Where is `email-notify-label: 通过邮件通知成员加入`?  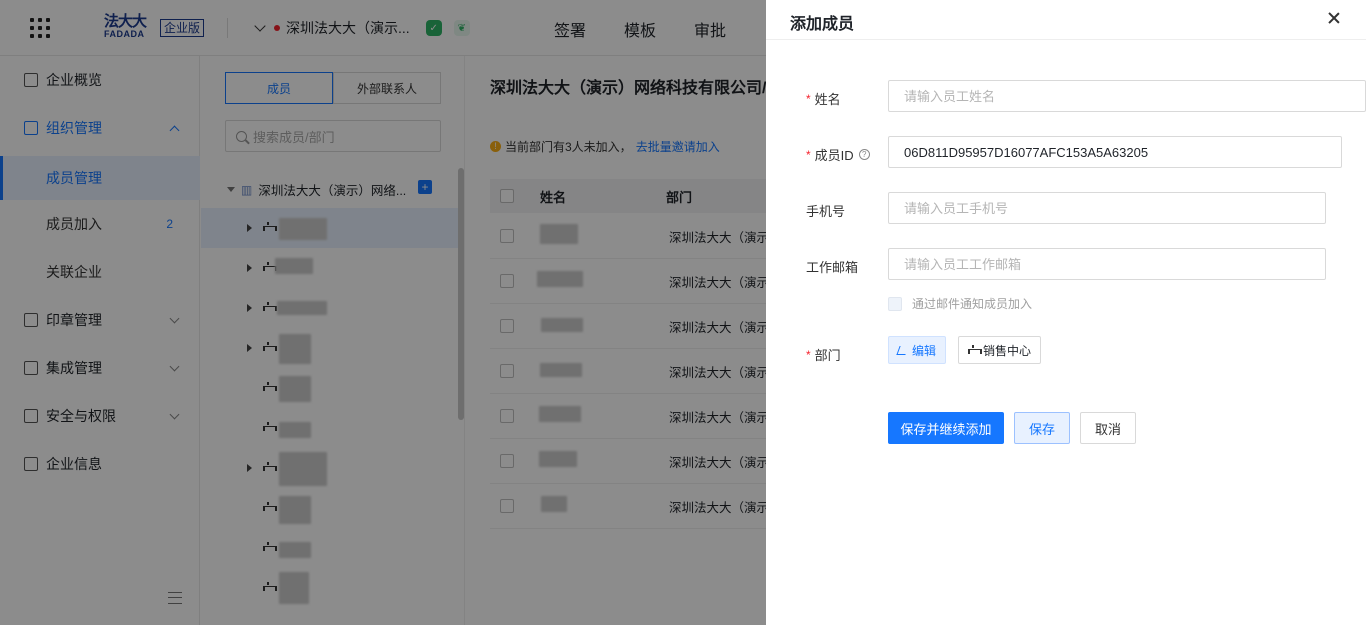
email-notify-label: 通过邮件通知成员加入 is located at coordinates (972, 304).